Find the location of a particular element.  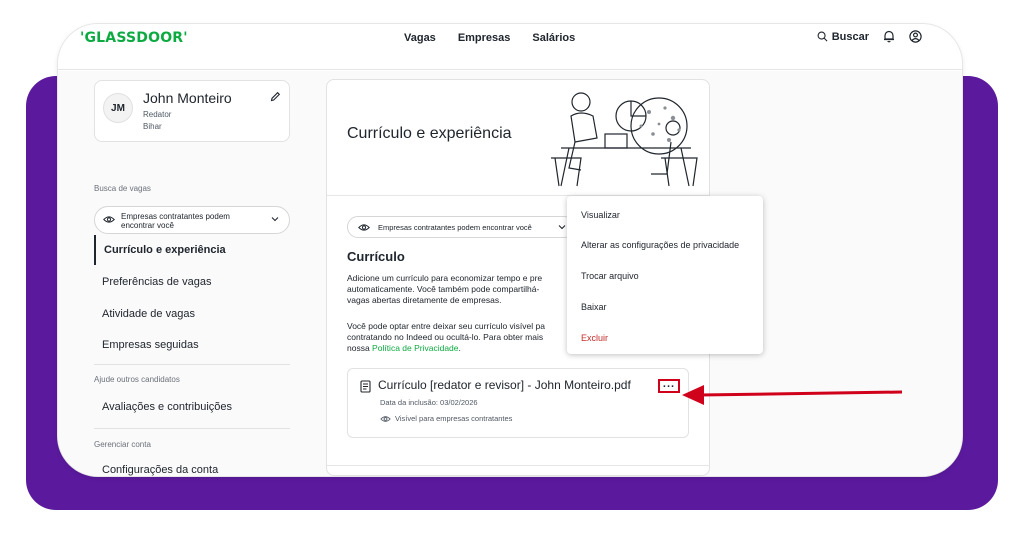

document-icon is located at coordinates (365, 386).